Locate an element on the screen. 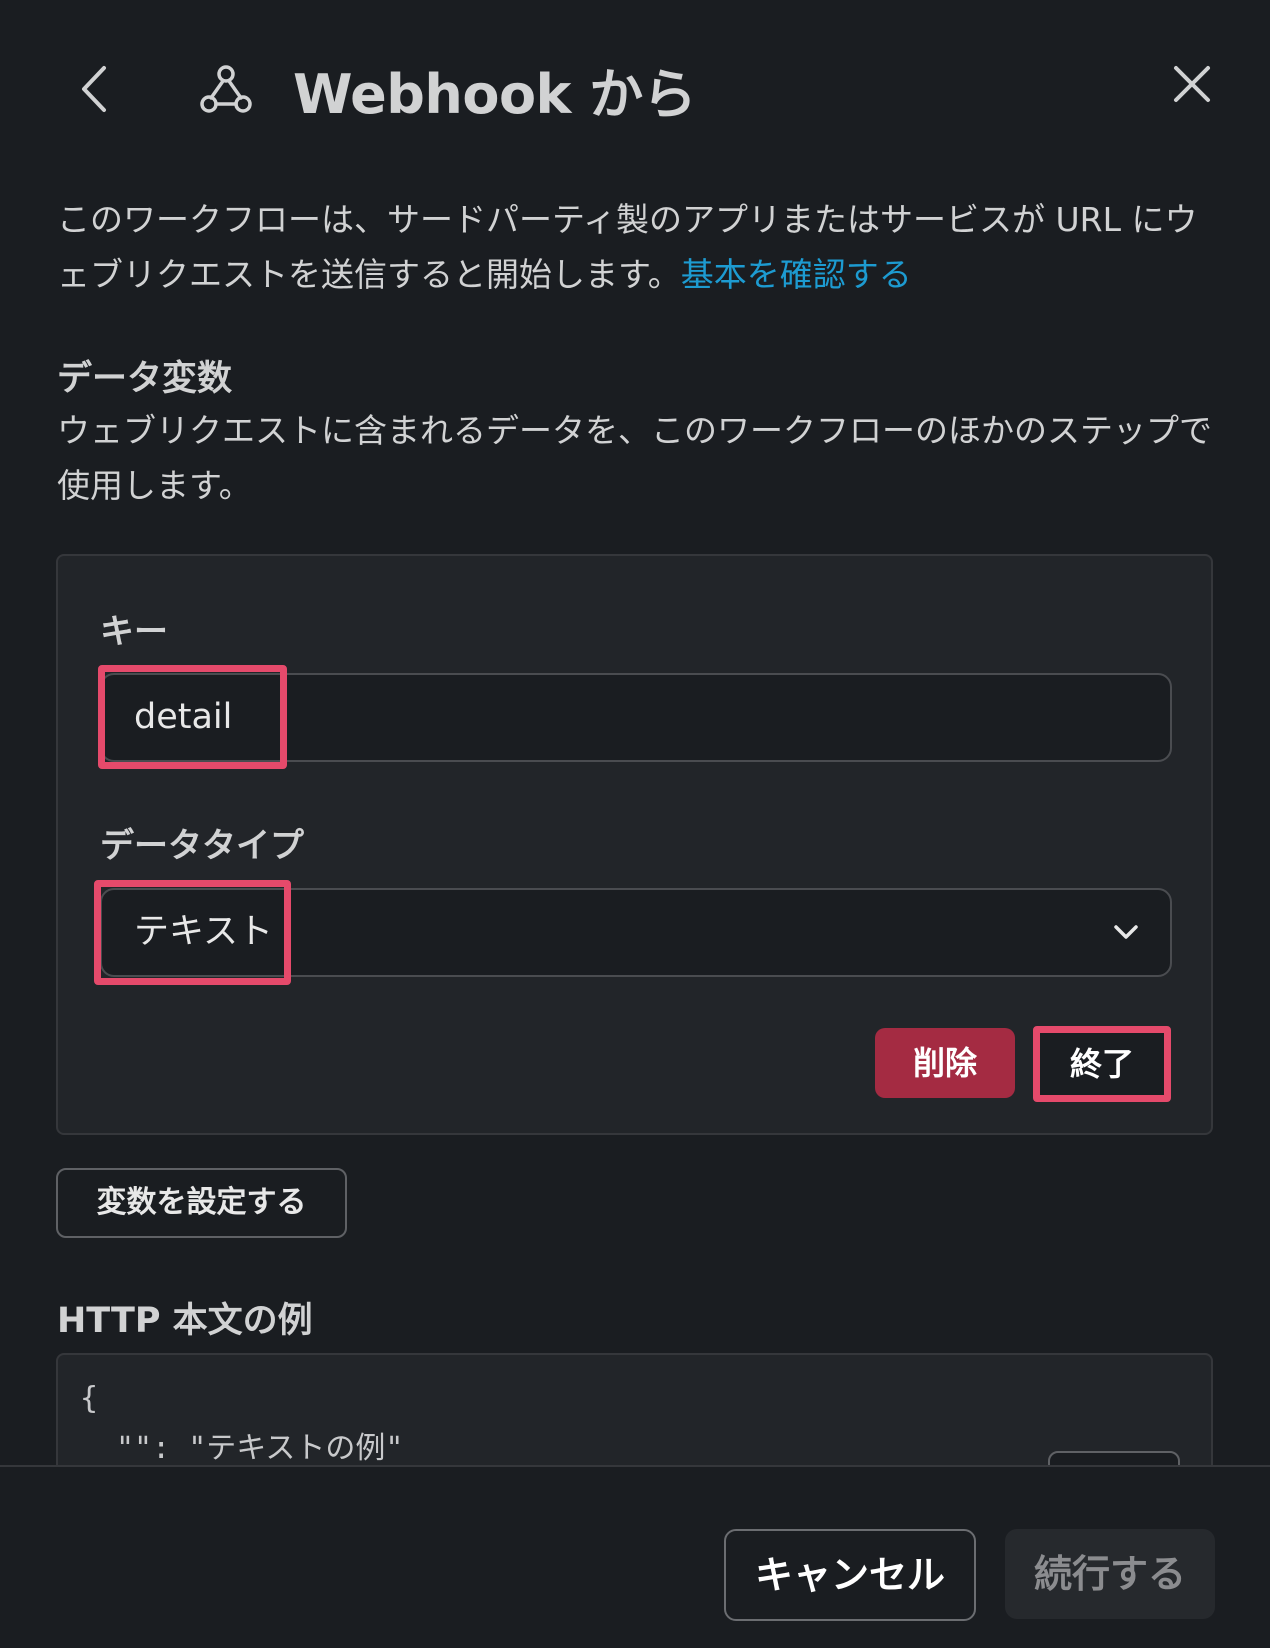  key-label: キー is located at coordinates (134, 632).